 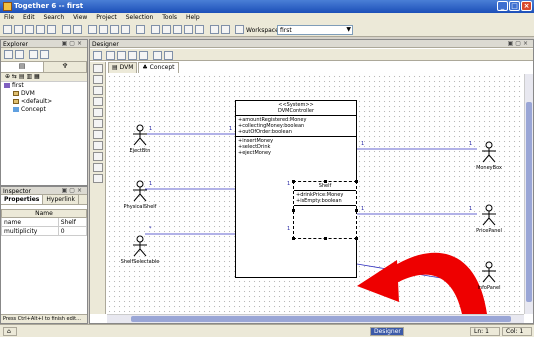 I want to click on minimize-button: _, so click(x=502, y=6).